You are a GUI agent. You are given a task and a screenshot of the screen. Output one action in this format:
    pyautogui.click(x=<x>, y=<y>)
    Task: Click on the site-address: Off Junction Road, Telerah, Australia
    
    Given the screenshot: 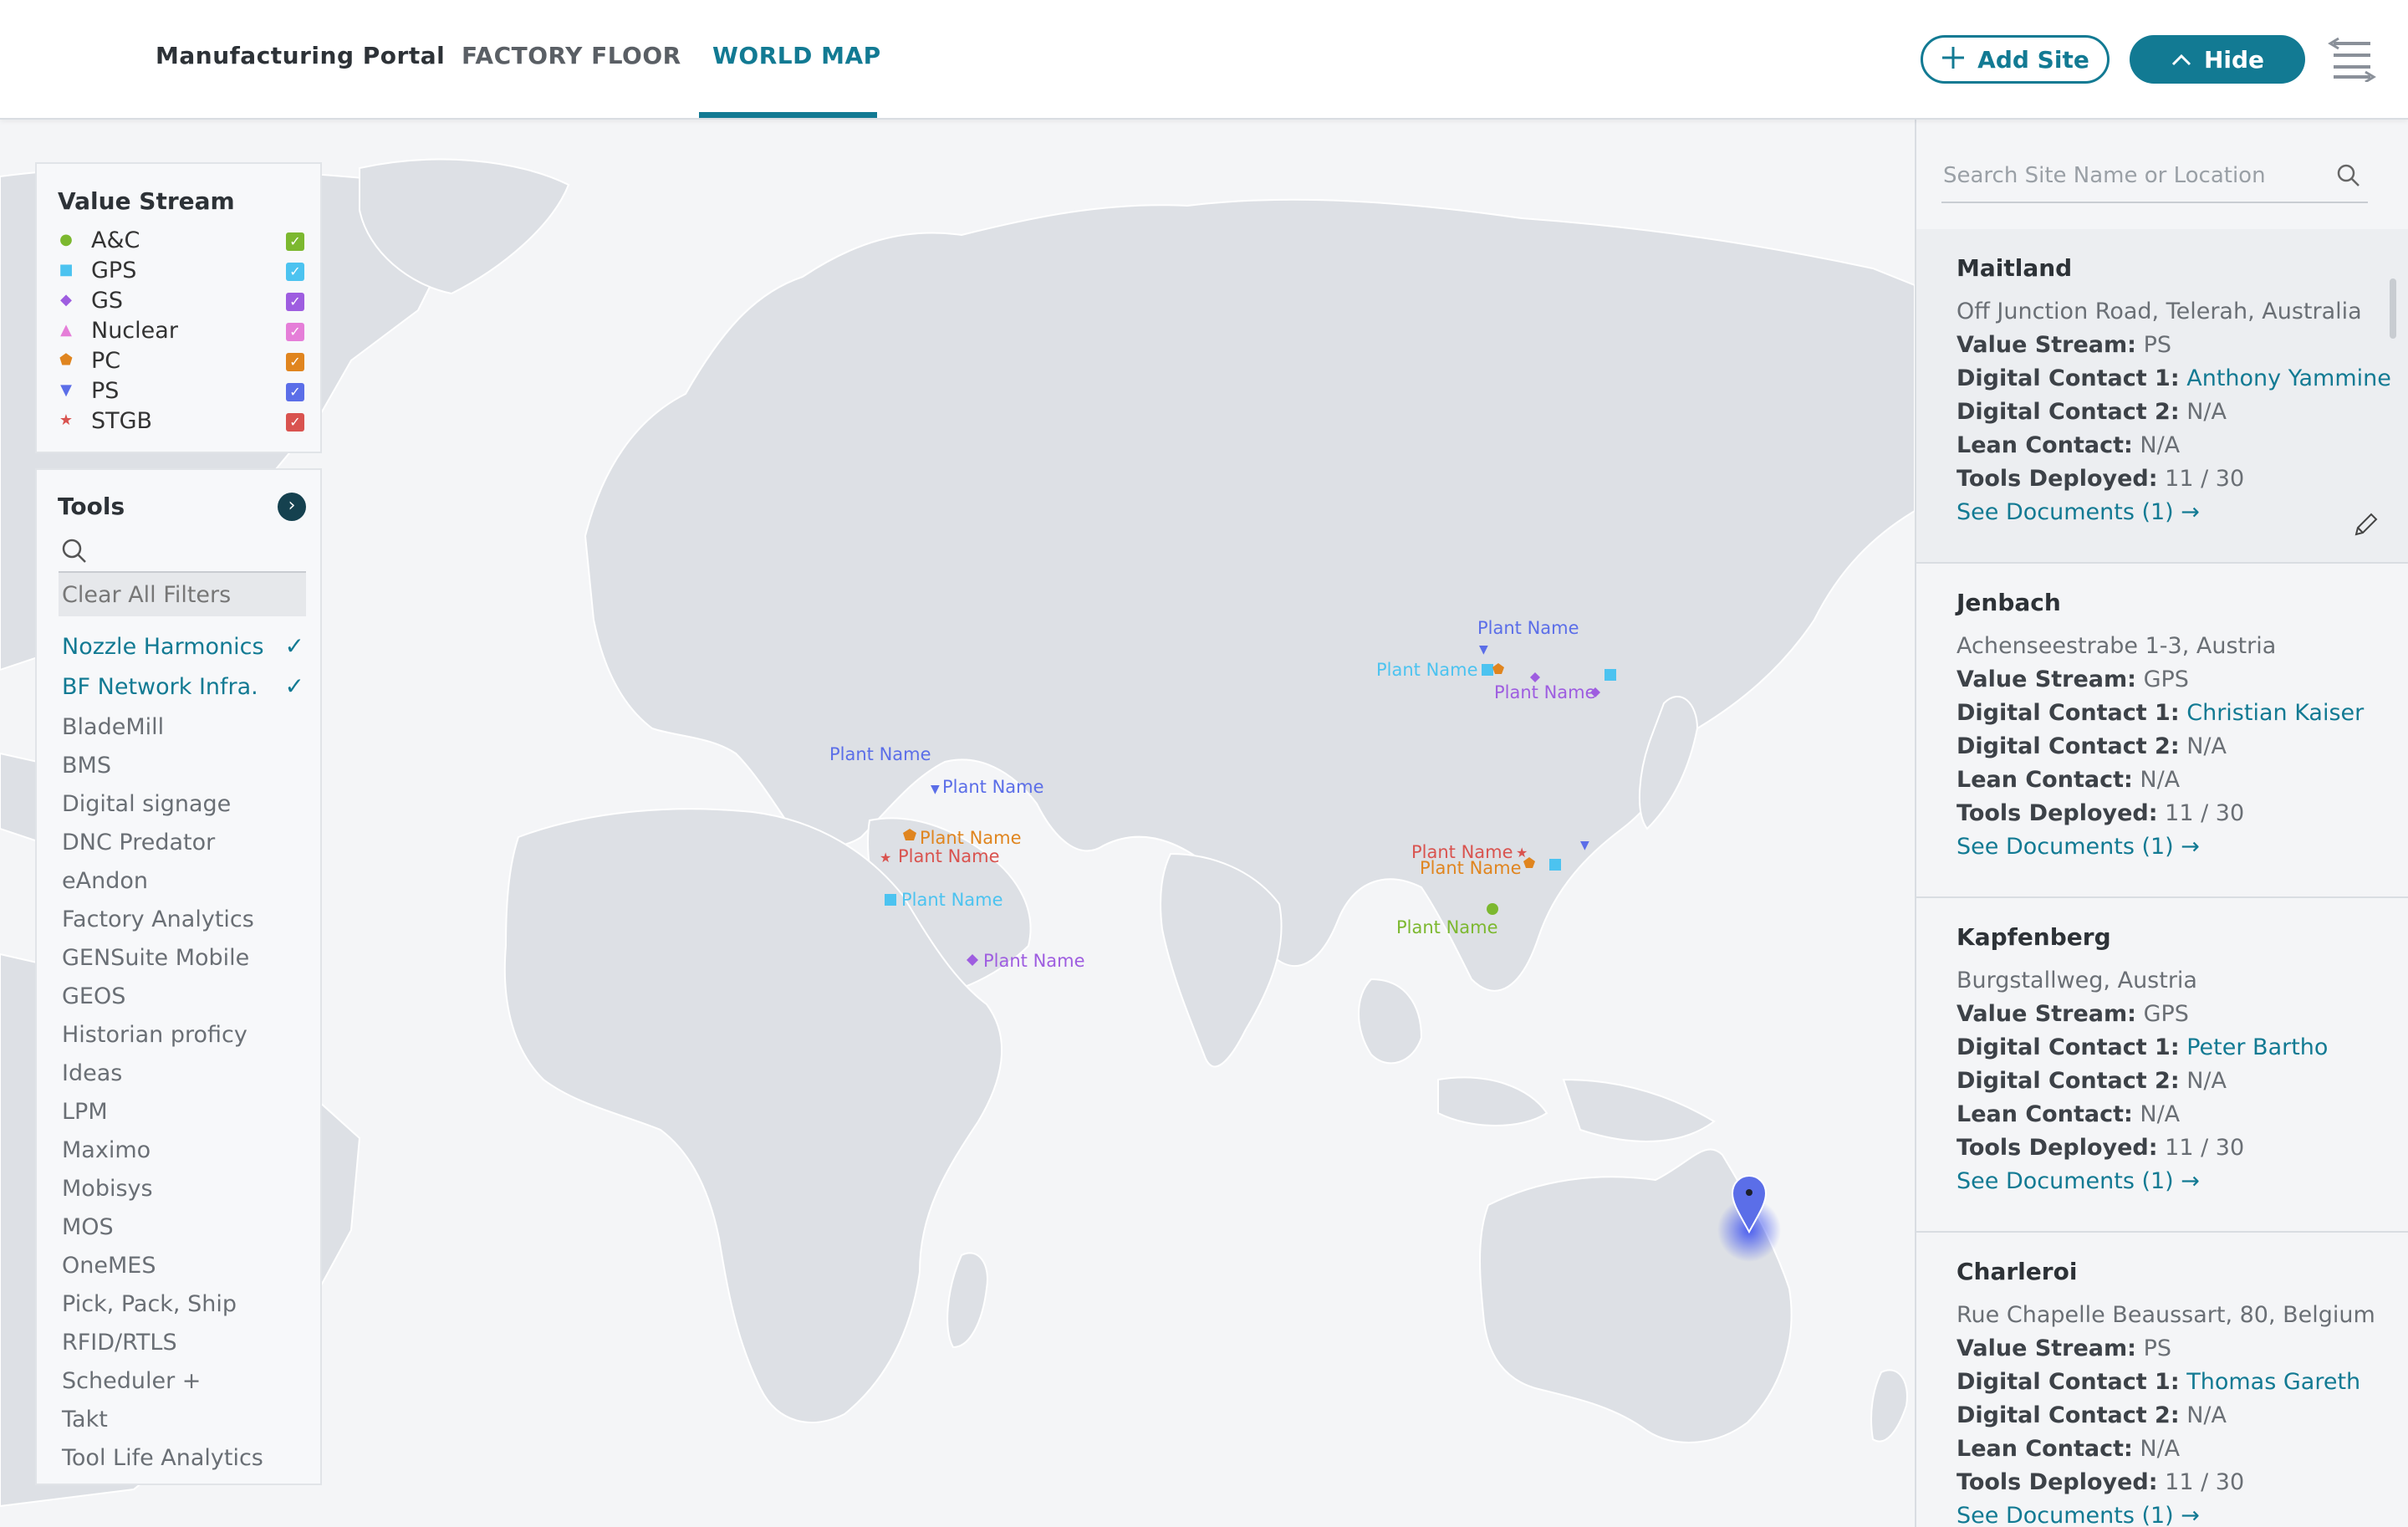 What is the action you would take?
    pyautogui.click(x=2159, y=311)
    